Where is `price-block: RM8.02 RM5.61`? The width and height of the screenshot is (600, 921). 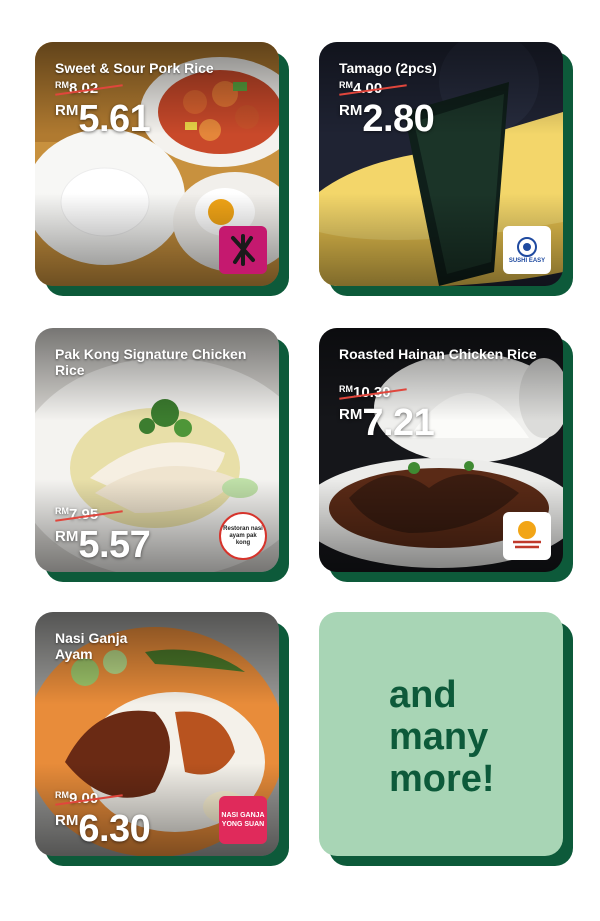 price-block: RM8.02 RM5.61 is located at coordinates (103, 110).